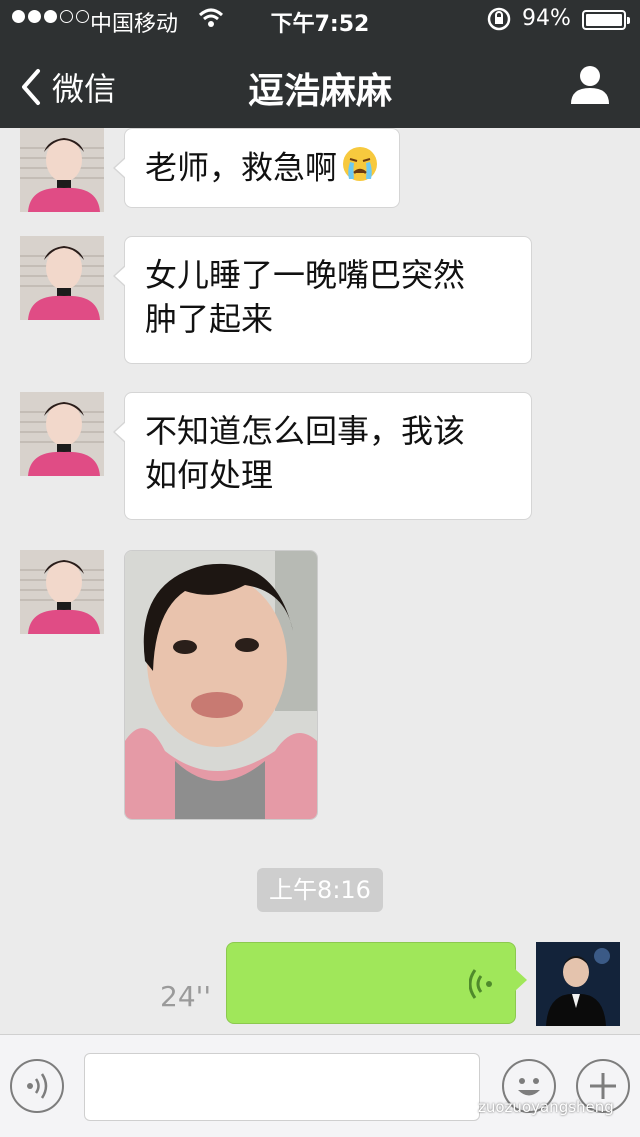  I want to click on message-text-line: 肿了起来, so click(209, 319).